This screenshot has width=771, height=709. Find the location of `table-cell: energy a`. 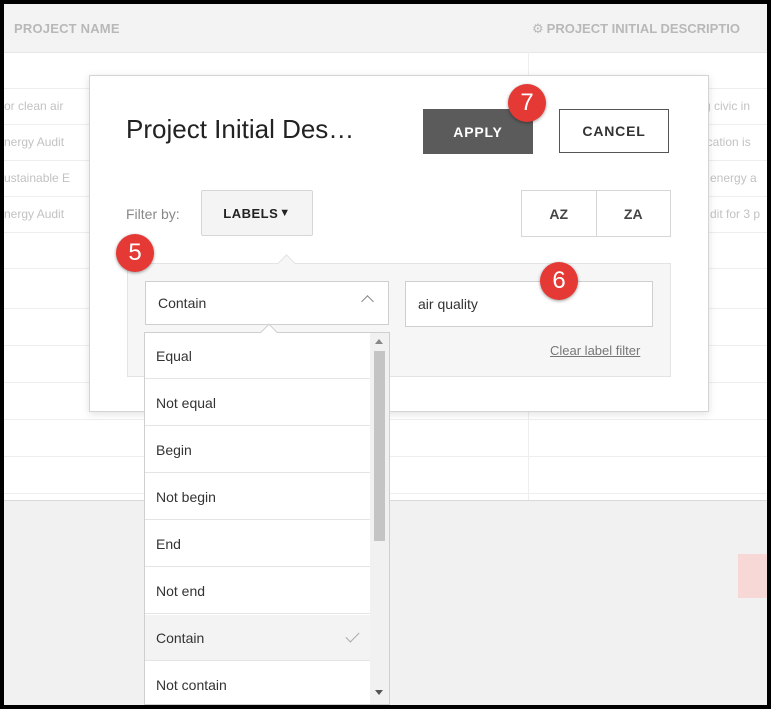

table-cell: energy a is located at coordinates (733, 178).